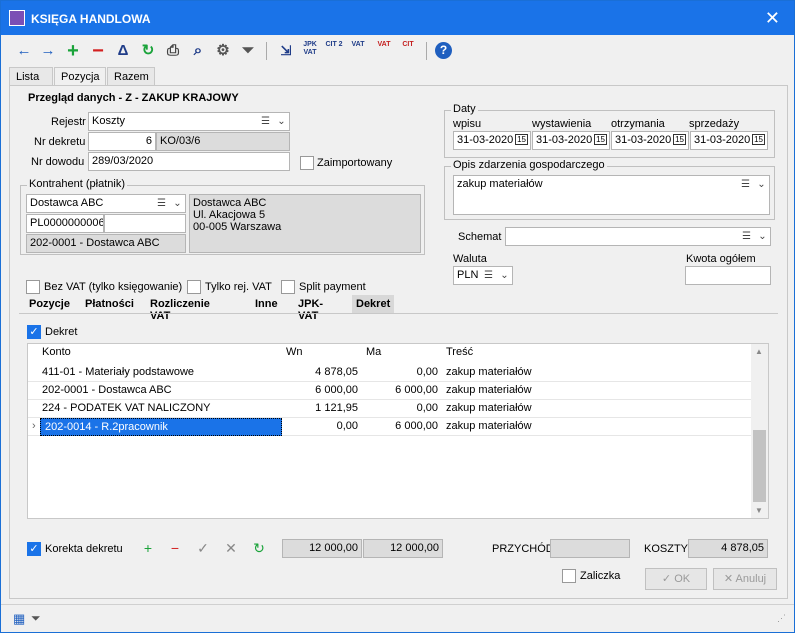 This screenshot has width=795, height=633. I want to click on rejestr-select: Koszty ☰ ⌄, so click(189, 121).